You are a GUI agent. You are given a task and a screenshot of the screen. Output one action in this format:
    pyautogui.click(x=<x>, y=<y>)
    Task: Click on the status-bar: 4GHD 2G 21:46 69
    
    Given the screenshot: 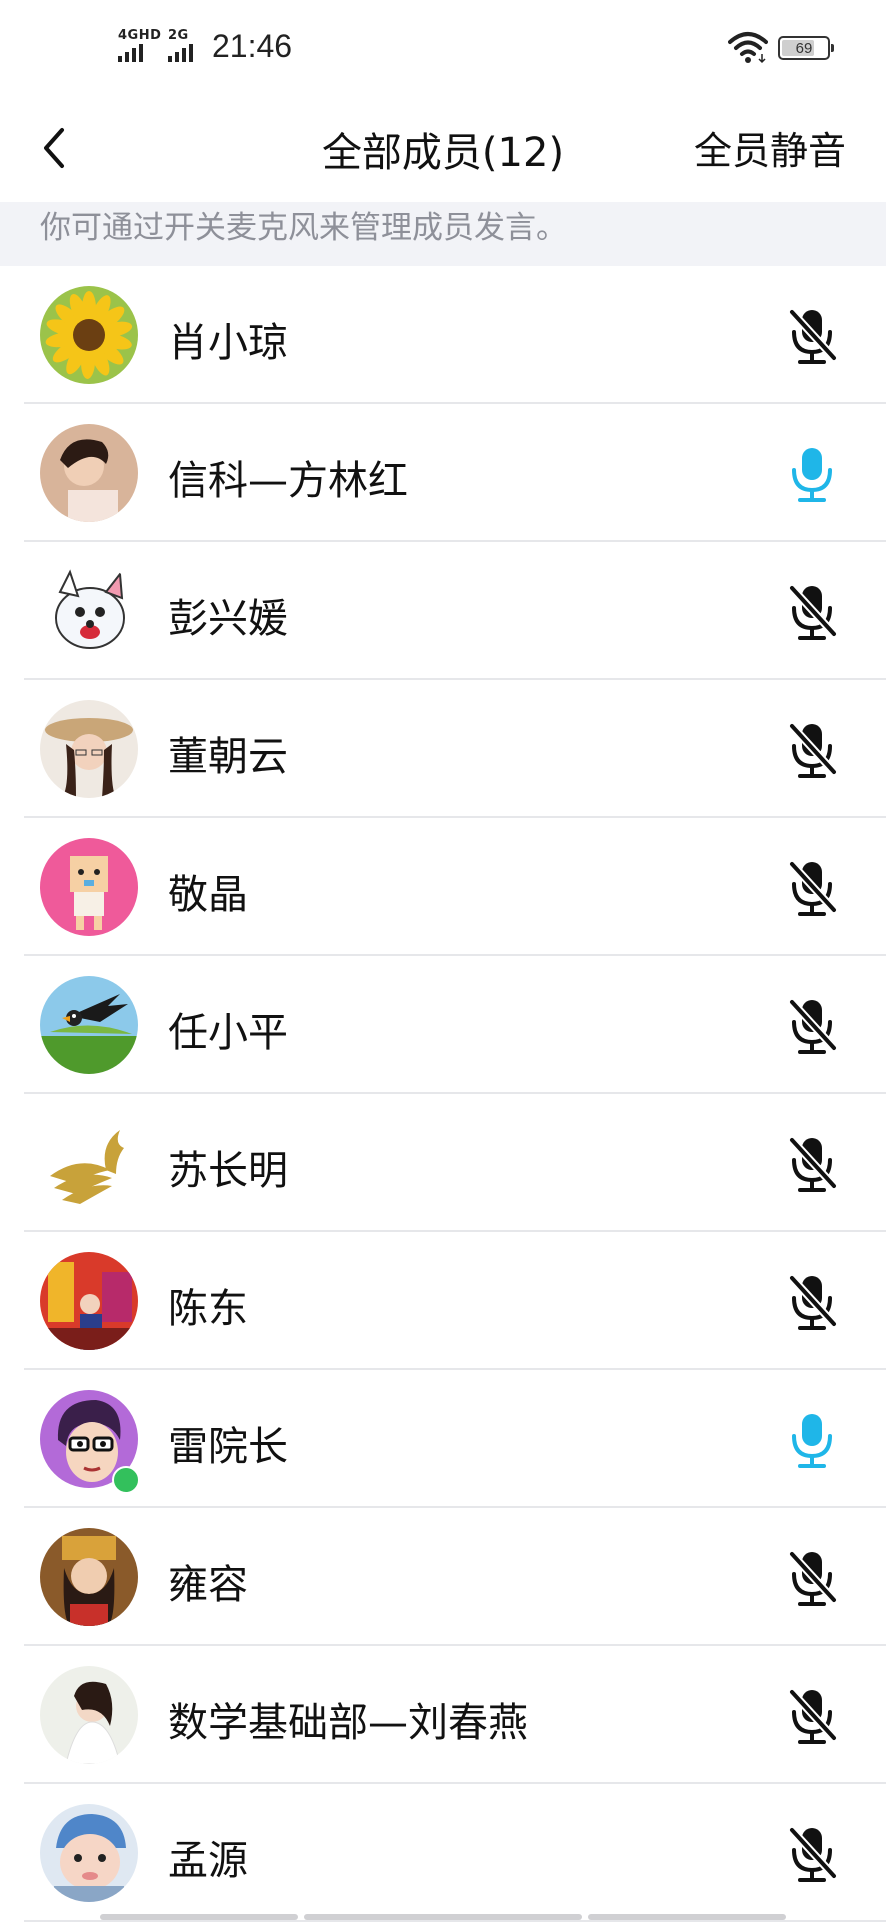 What is the action you would take?
    pyautogui.click(x=443, y=50)
    